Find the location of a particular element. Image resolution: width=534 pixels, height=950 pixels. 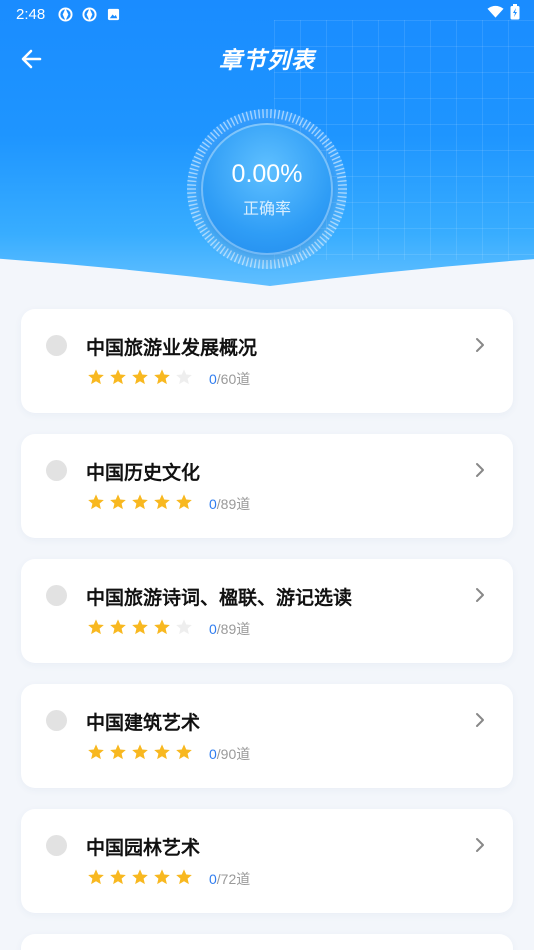

battery-icon is located at coordinates (515, 14).